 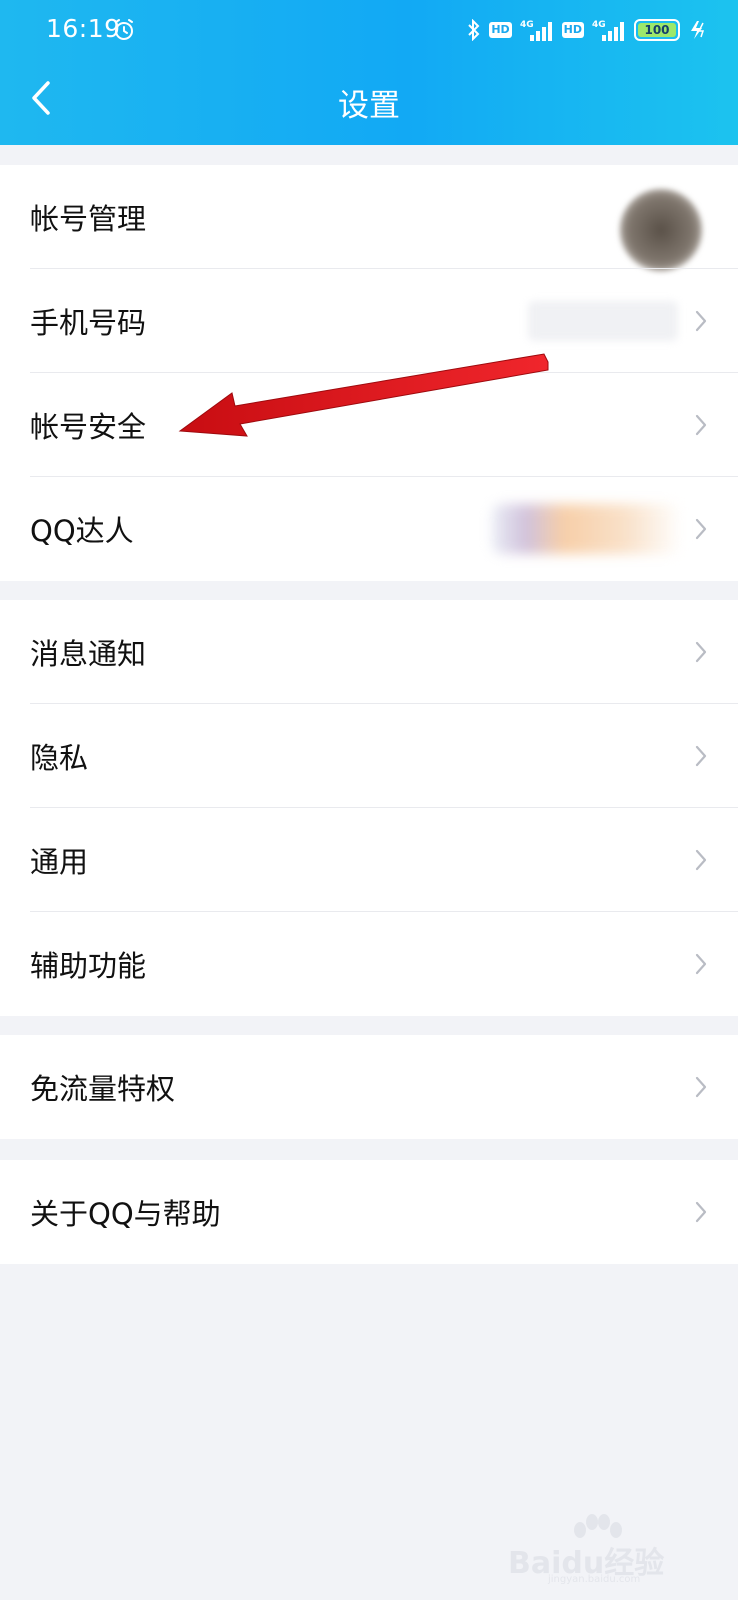 What do you see at coordinates (587, 529) in the screenshot?
I see `qq-talent-badge-blurred` at bounding box center [587, 529].